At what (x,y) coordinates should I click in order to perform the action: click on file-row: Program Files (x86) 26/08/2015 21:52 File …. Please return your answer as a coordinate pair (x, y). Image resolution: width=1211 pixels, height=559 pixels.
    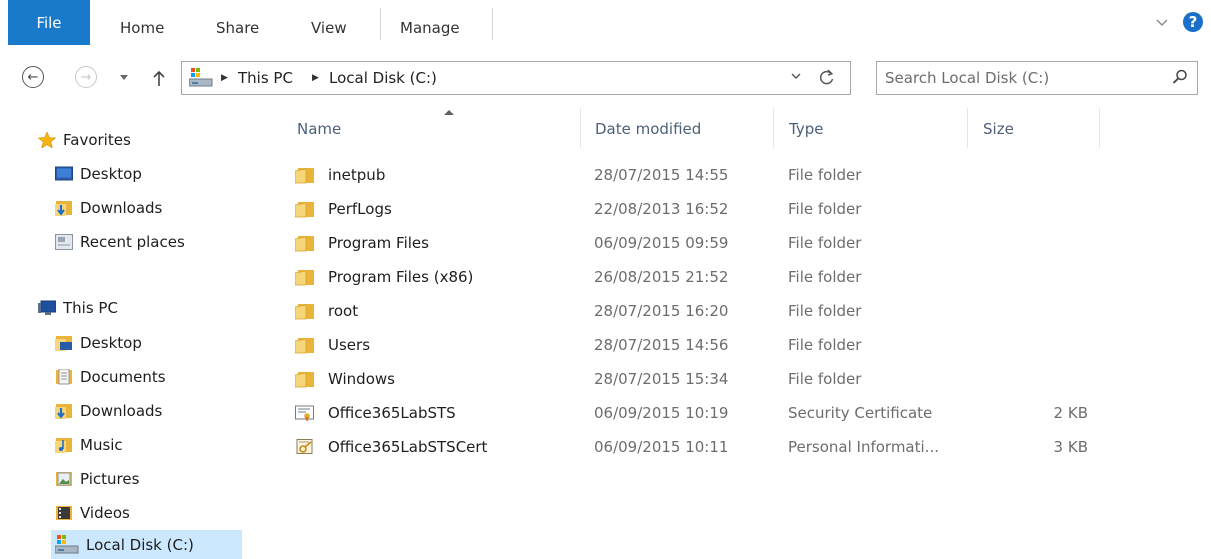
    Looking at the image, I should click on (683, 277).